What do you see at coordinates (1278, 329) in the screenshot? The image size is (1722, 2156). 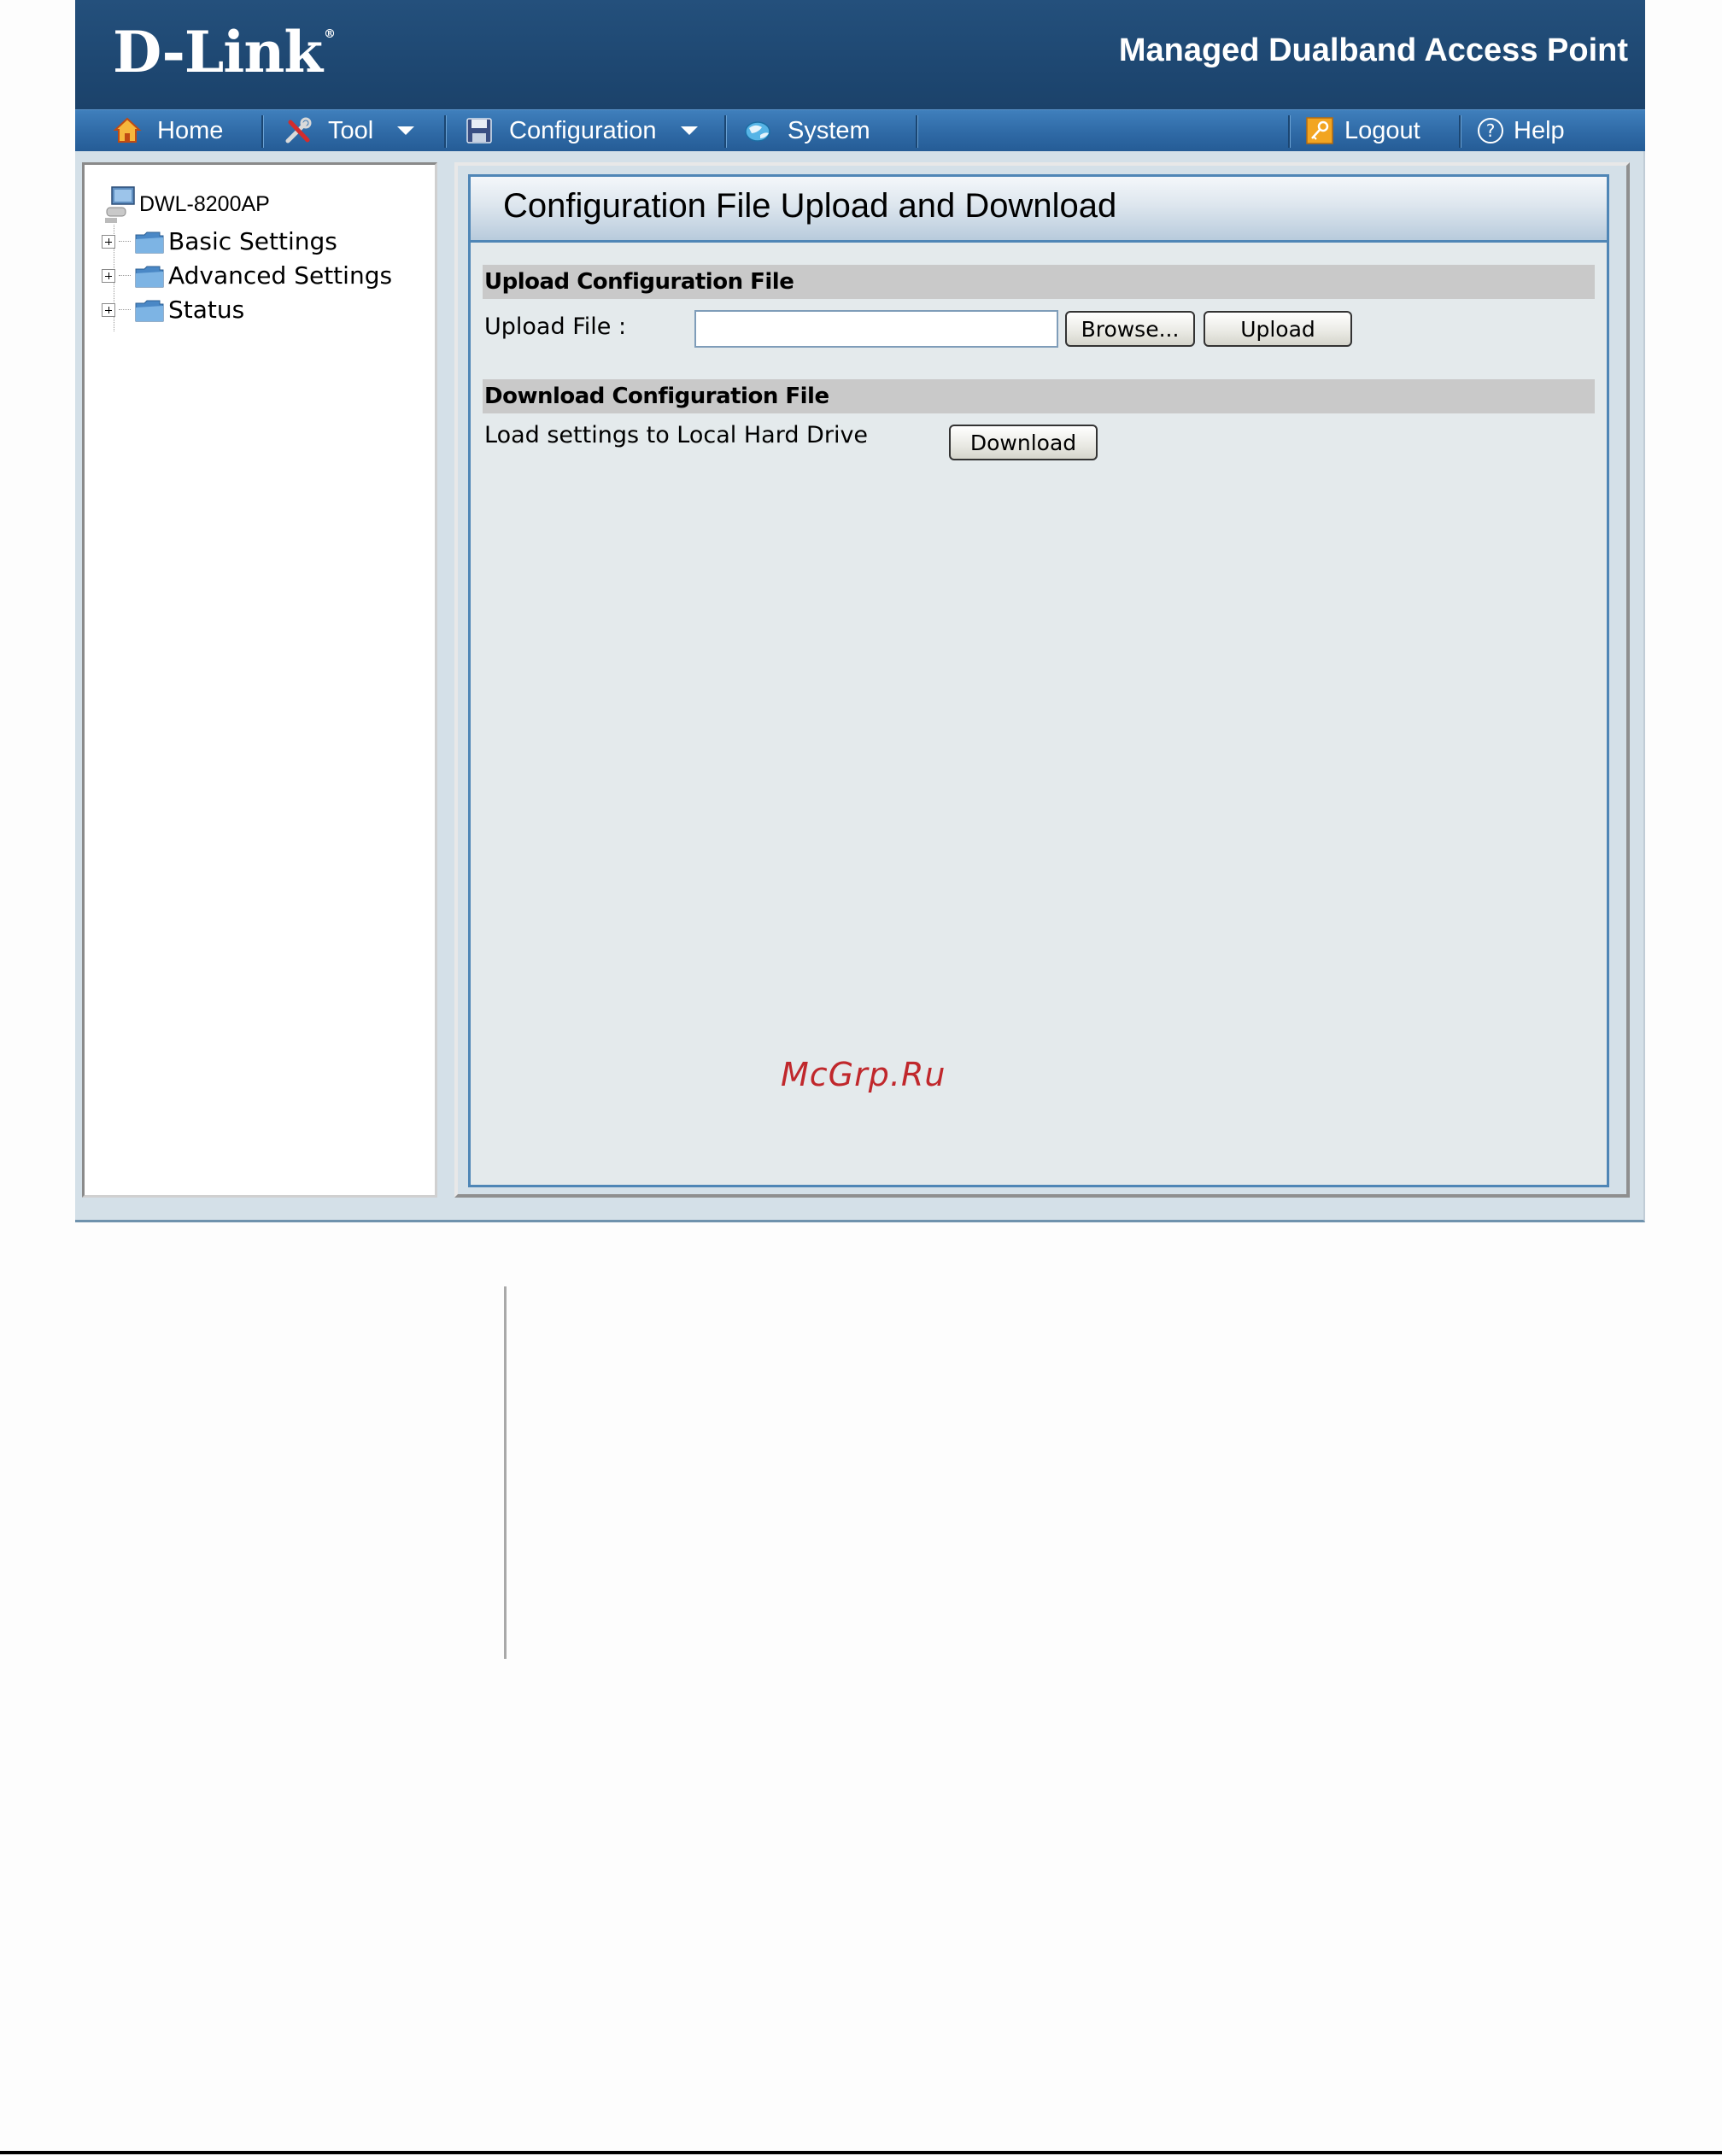 I see `upload-button: Upload` at bounding box center [1278, 329].